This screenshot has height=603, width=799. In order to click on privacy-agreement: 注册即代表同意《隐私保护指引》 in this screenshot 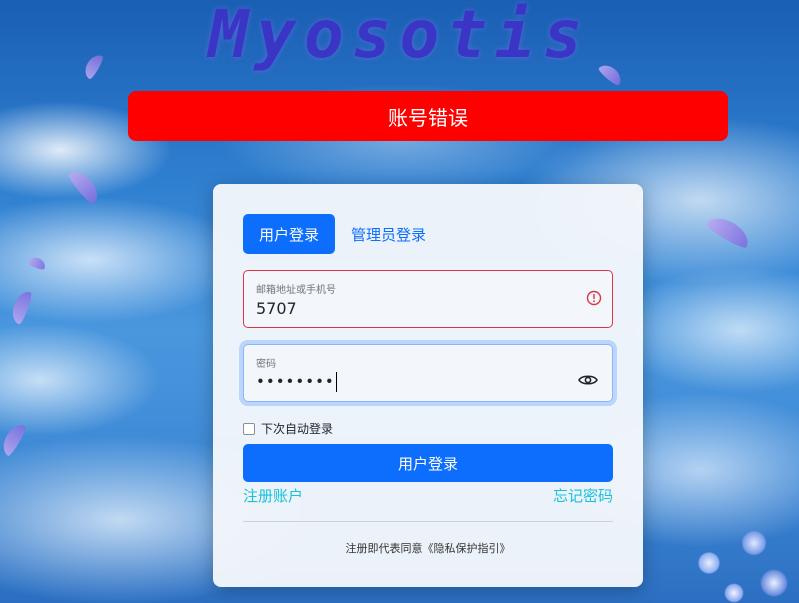, I will do `click(428, 548)`.